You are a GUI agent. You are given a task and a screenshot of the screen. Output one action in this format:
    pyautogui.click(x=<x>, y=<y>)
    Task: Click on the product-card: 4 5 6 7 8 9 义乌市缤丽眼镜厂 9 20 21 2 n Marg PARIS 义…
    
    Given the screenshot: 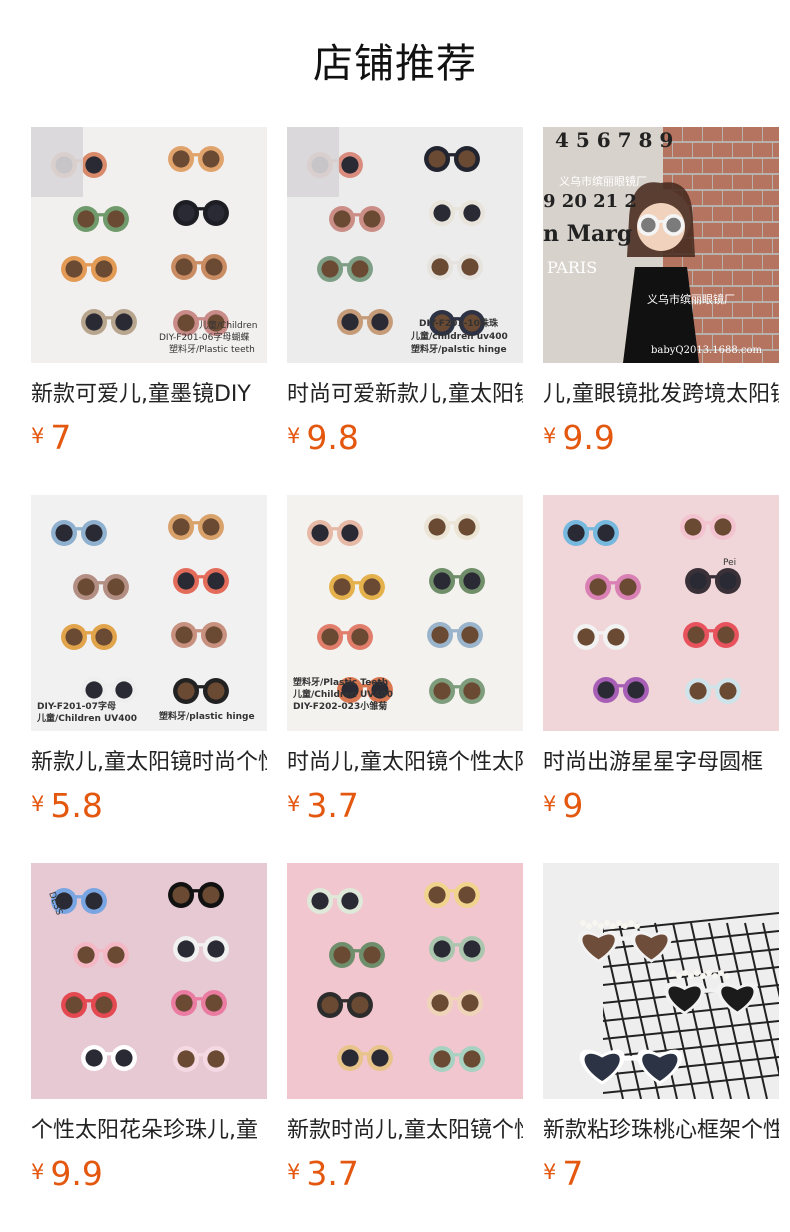 What is the action you would take?
    pyautogui.click(x=661, y=297)
    